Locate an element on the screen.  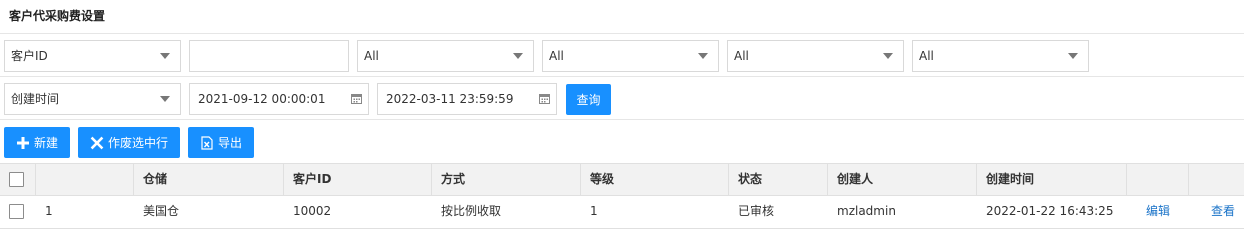
row-checkbox is located at coordinates (16, 211).